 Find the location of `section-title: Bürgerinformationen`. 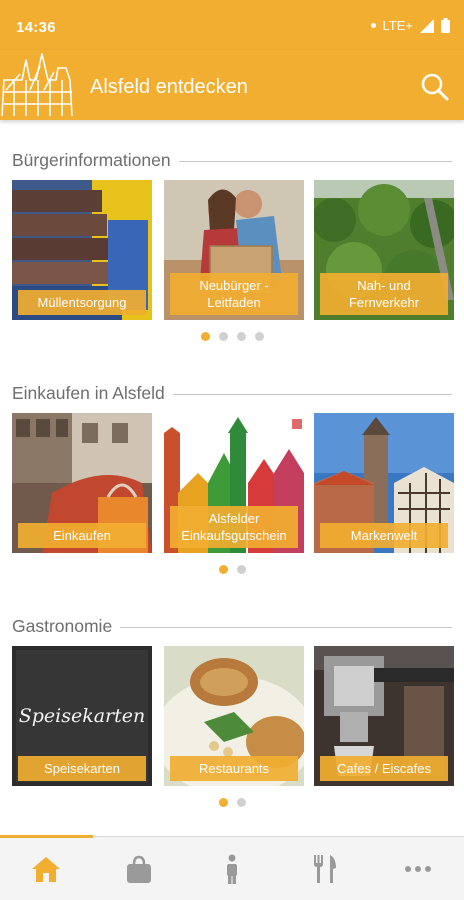

section-title: Bürgerinformationen is located at coordinates (91, 159).